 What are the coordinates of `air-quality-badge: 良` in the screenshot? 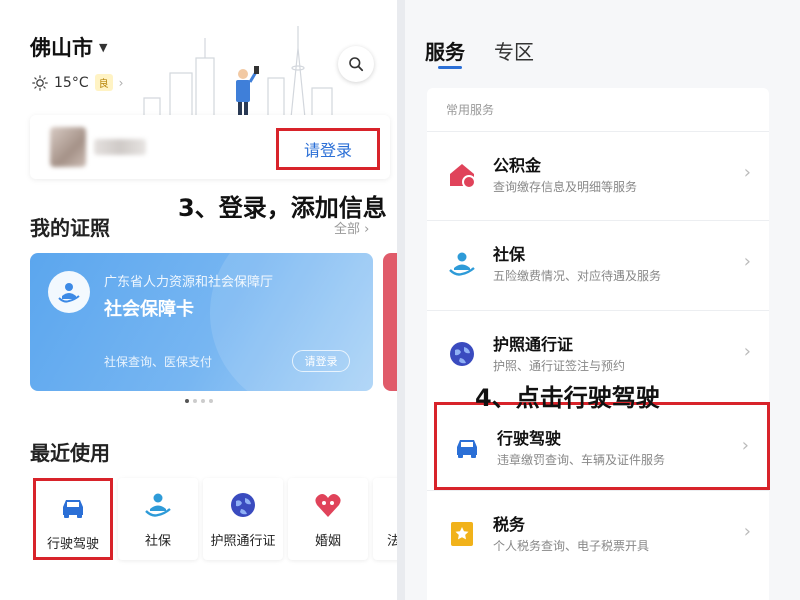 It's located at (103, 82).